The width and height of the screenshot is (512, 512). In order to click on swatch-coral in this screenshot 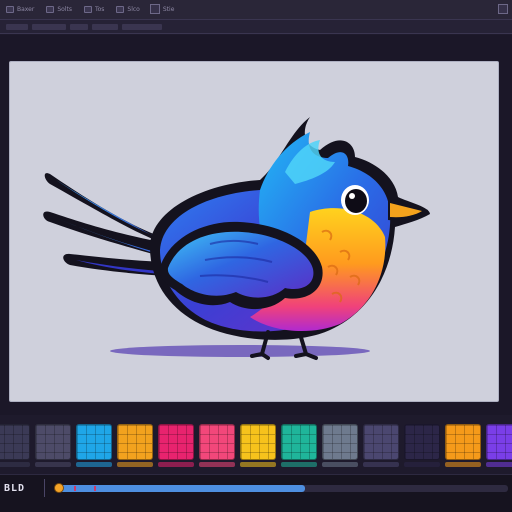, I will do `click(217, 442)`.